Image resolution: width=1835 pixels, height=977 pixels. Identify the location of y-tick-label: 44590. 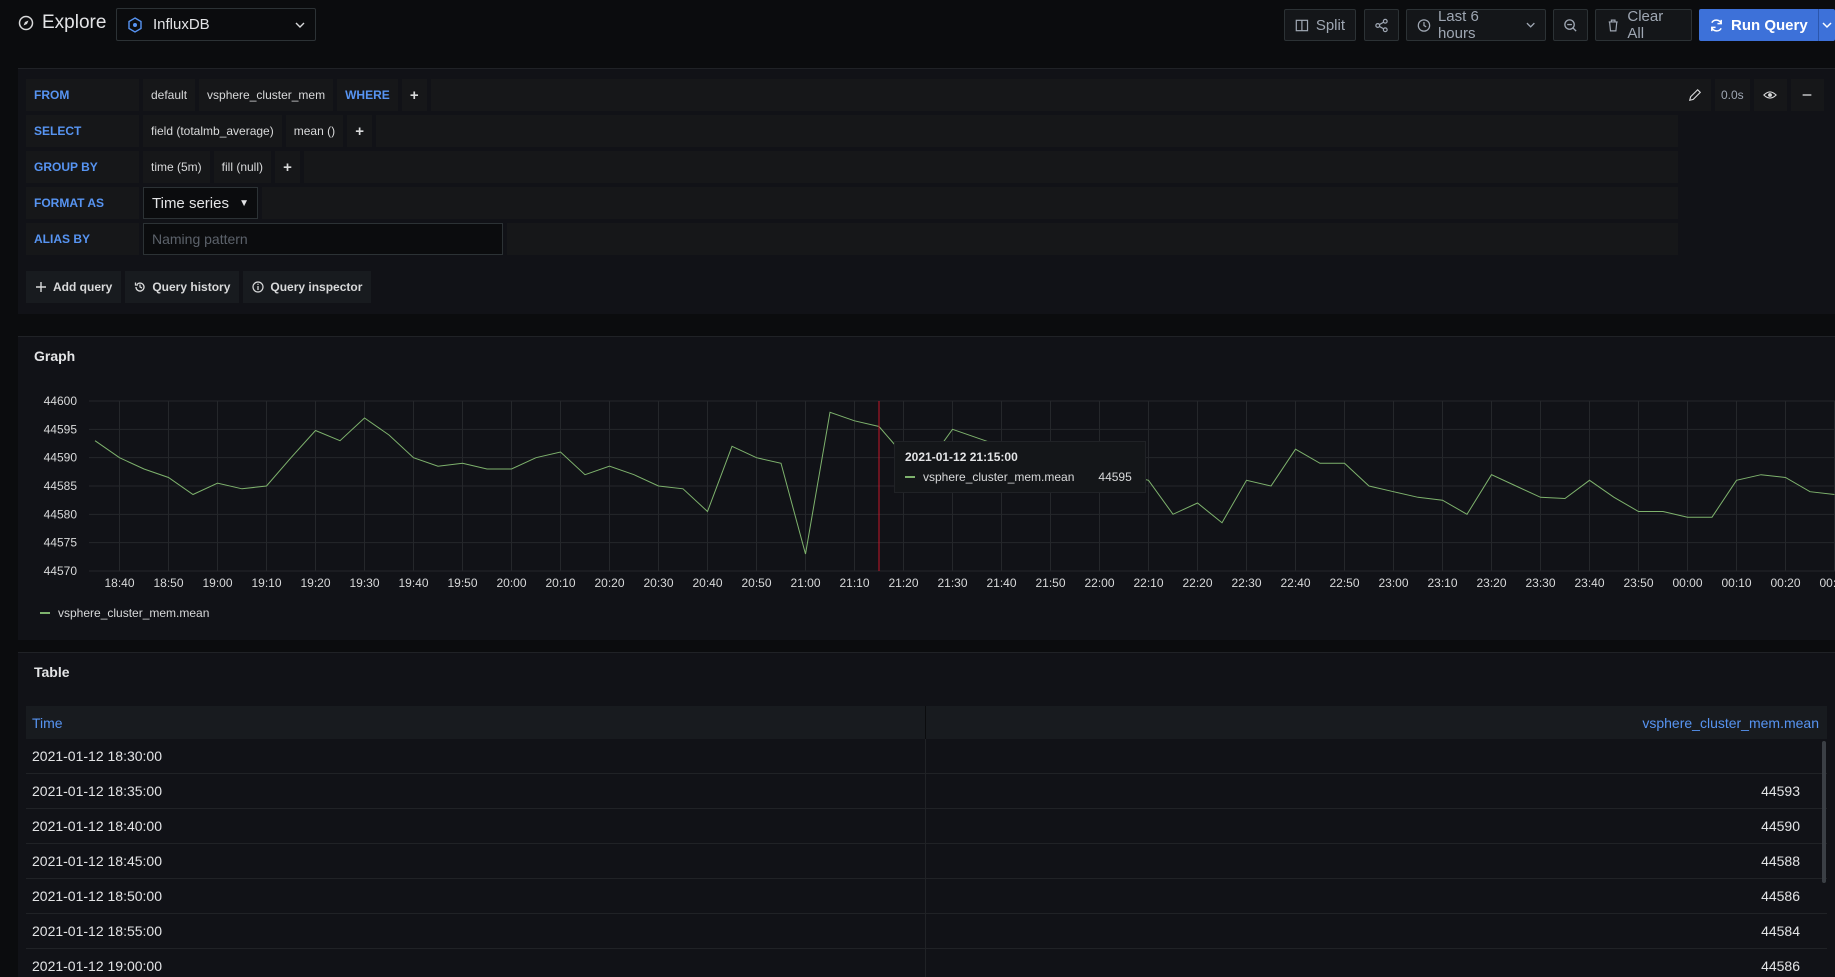
(61, 458).